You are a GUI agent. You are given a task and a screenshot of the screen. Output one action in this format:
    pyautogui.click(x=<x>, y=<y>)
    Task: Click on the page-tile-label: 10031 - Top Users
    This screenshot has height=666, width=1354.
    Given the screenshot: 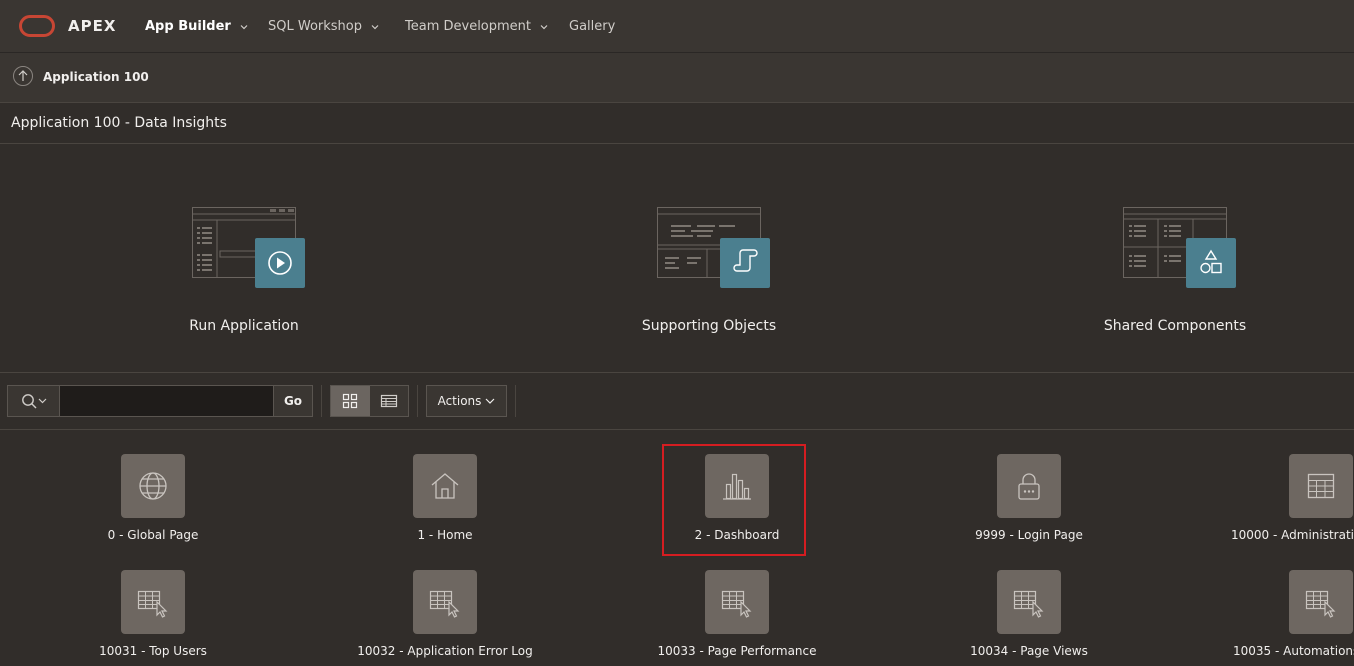 What is the action you would take?
    pyautogui.click(x=153, y=651)
    